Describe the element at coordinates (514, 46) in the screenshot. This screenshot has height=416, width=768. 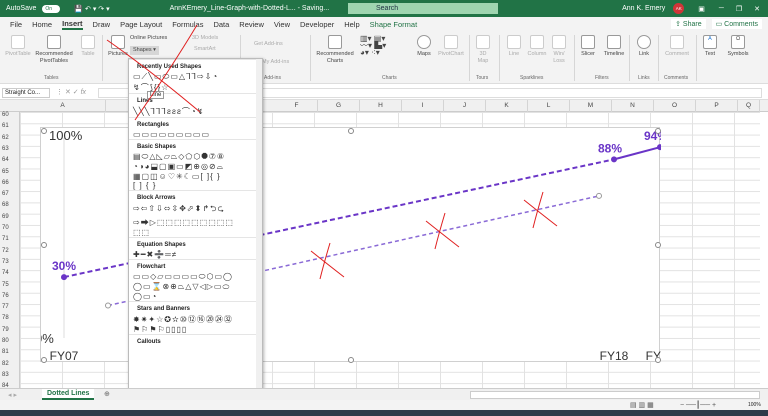
I see `sparkline-line-button: Line` at that location.